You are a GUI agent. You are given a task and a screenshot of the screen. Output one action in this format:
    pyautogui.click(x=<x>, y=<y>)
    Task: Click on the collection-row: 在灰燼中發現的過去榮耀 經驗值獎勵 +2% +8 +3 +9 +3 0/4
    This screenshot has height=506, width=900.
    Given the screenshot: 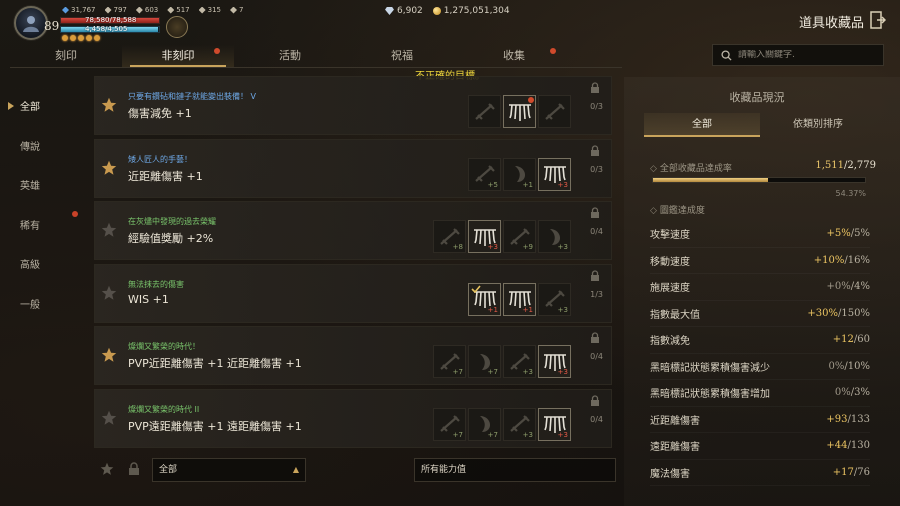 What is the action you would take?
    pyautogui.click(x=353, y=230)
    